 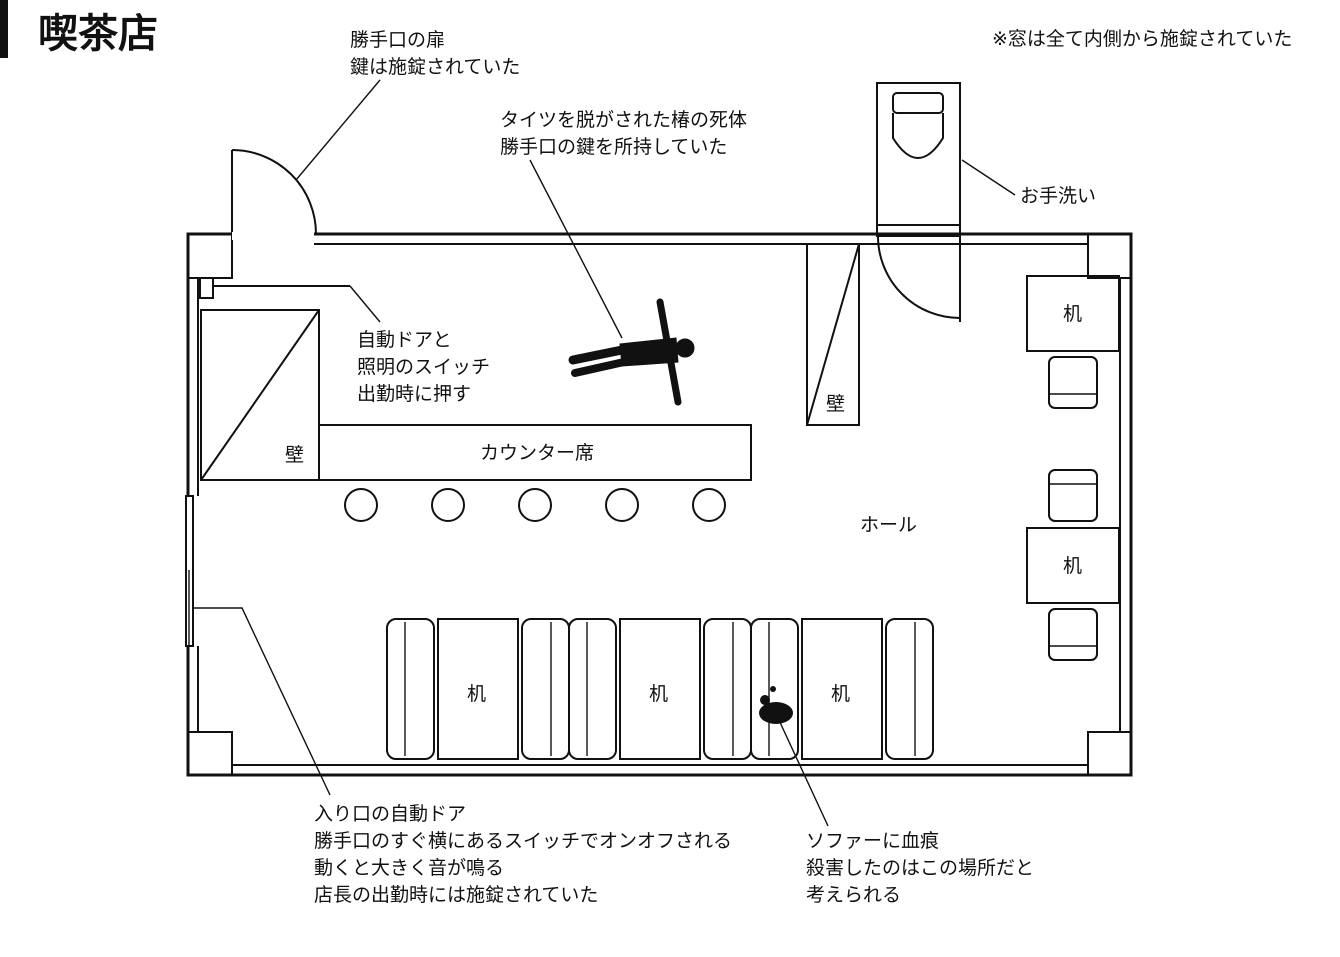 What do you see at coordinates (776, 705) in the screenshot?
I see `blood-stain` at bounding box center [776, 705].